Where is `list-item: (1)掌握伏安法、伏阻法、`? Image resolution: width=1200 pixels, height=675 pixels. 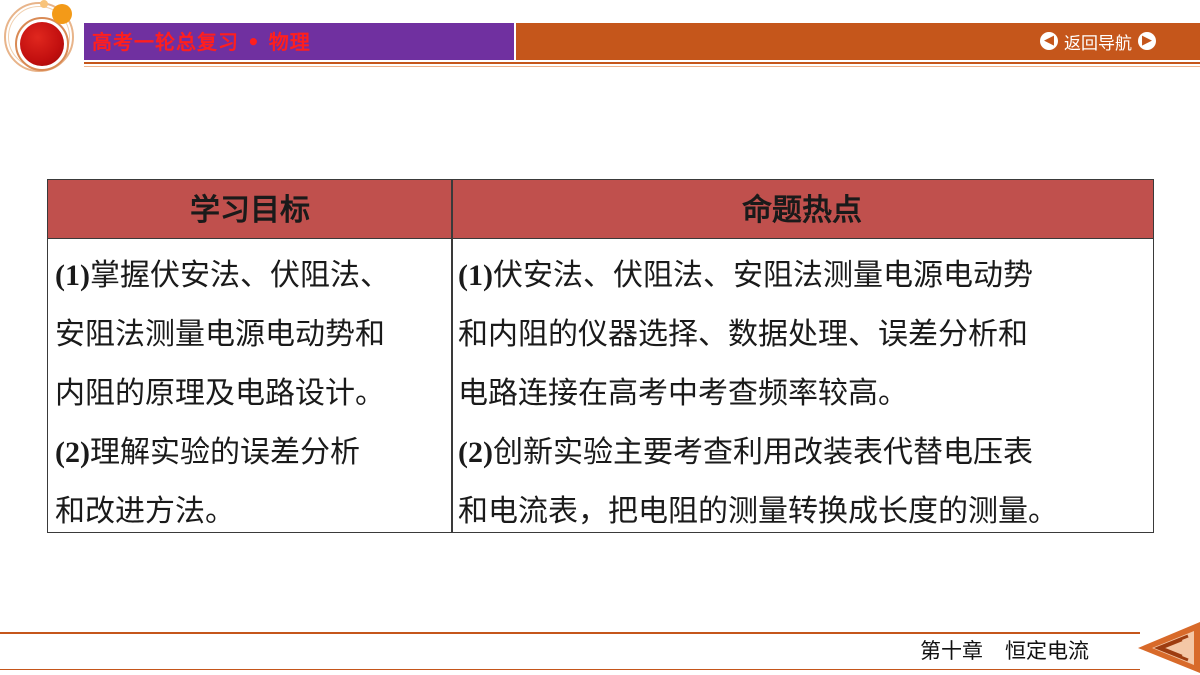
list-item: (1)掌握伏安法、伏阻法、 is located at coordinates (222, 275).